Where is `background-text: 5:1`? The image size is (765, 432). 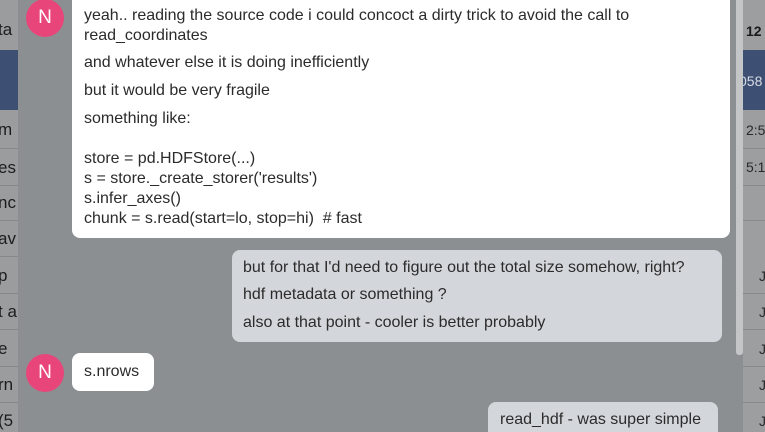
background-text: 5:1 is located at coordinates (755, 167).